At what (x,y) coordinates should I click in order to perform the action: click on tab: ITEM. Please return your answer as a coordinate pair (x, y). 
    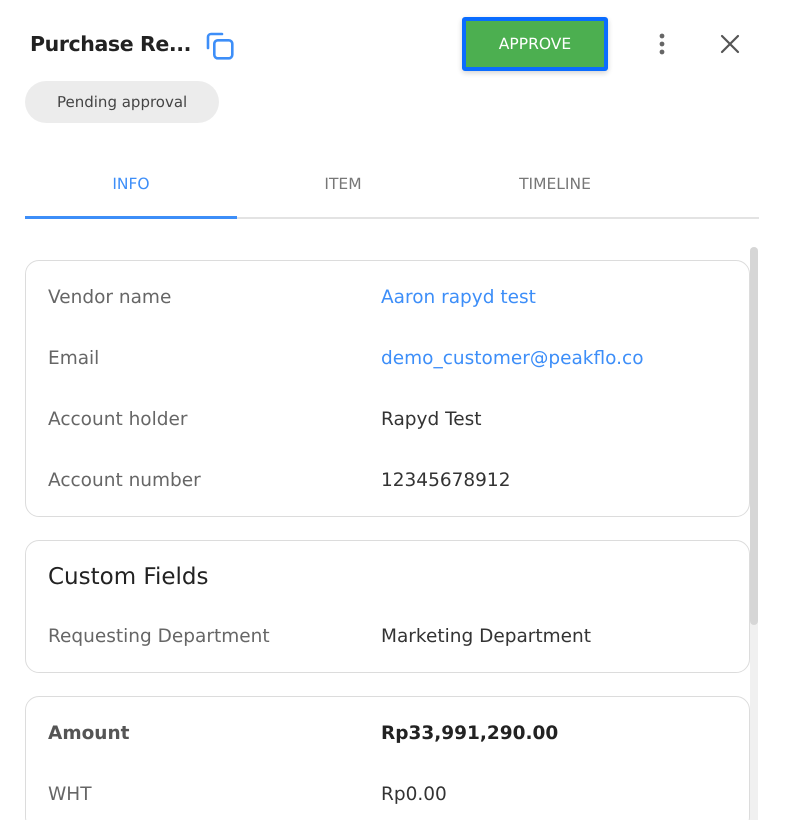
    Looking at the image, I should click on (343, 185).